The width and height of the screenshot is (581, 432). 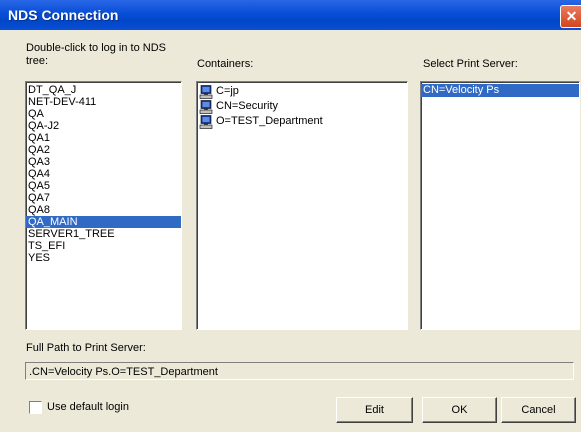 I want to click on tree-list-item: QA-J2, so click(x=103, y=126).